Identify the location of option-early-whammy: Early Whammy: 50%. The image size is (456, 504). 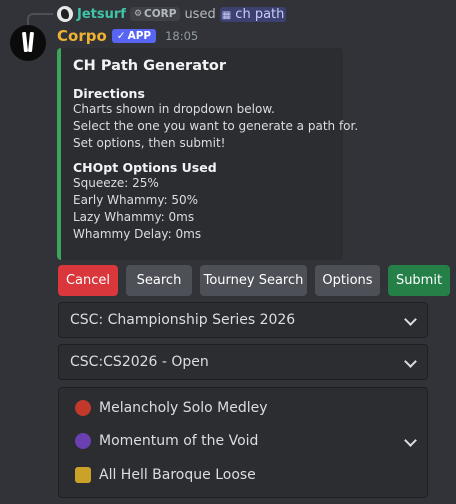
(136, 200).